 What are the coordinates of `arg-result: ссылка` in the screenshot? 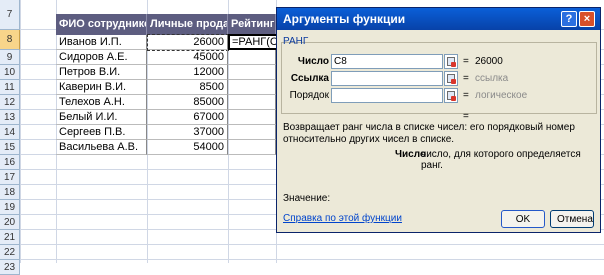 It's located at (492, 78).